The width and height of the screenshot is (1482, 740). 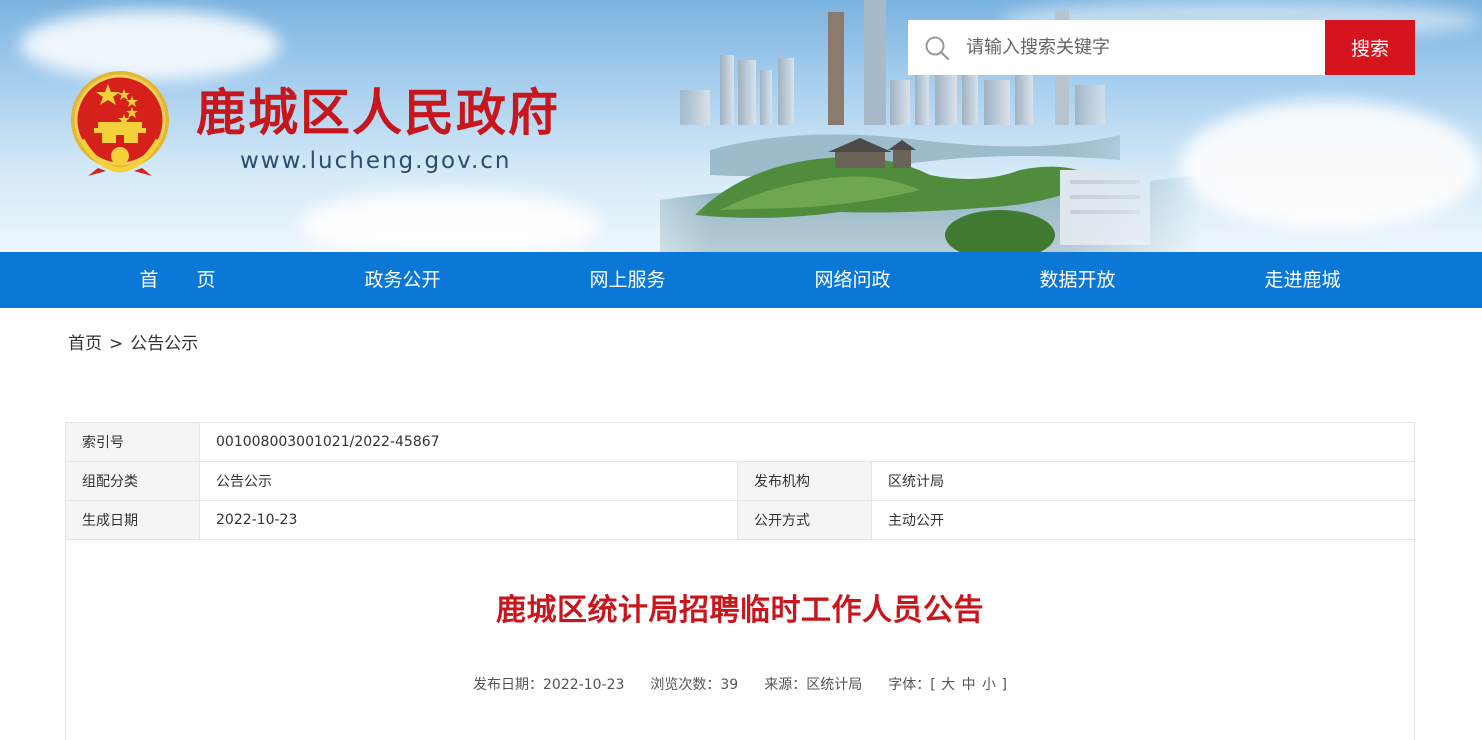 What do you see at coordinates (164, 344) in the screenshot?
I see `breadcrumb-current-link: 公告公示` at bounding box center [164, 344].